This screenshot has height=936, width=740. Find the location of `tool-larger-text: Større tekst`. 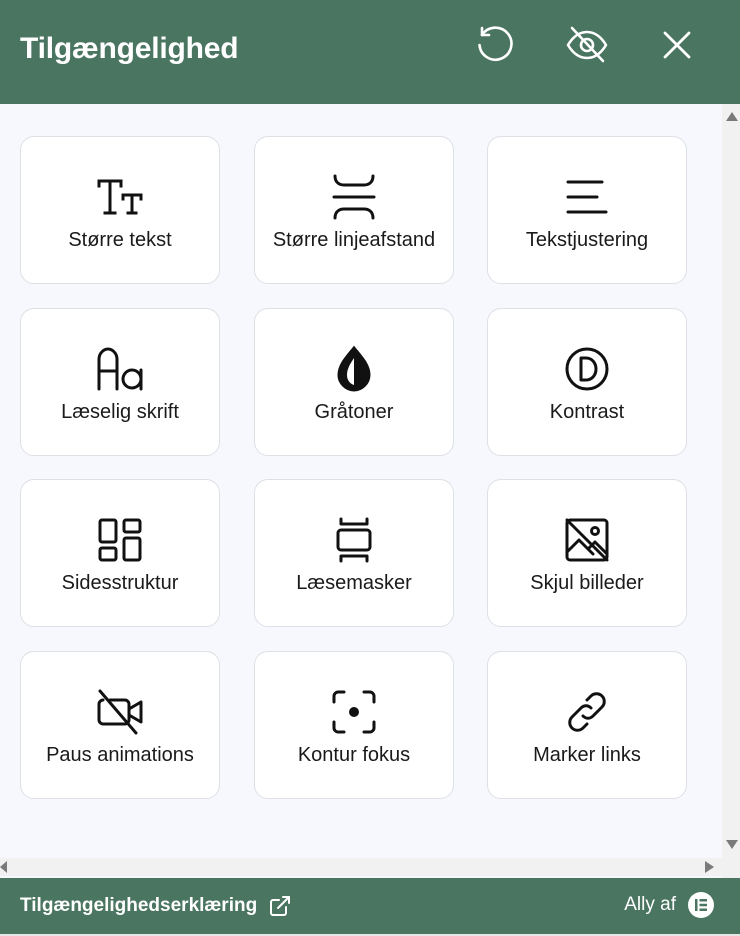

tool-larger-text: Større tekst is located at coordinates (120, 210).